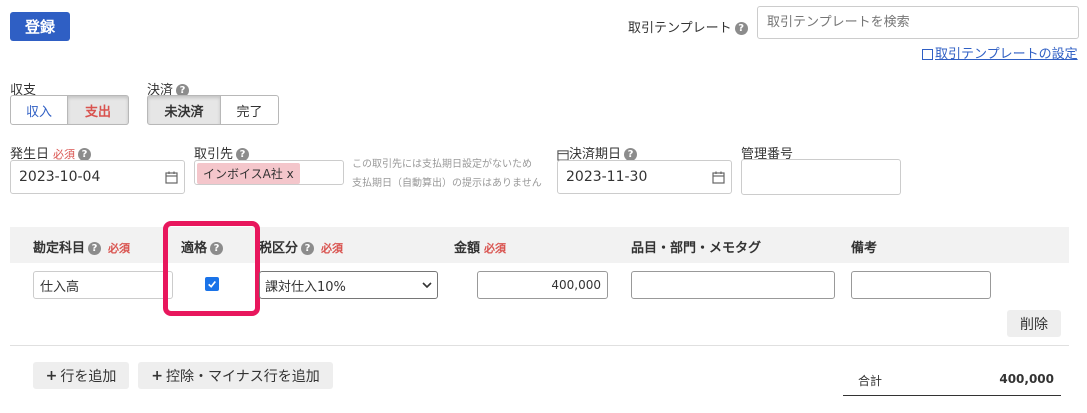  Describe the element at coordinates (821, 177) in the screenshot. I see `management-number-input` at that location.